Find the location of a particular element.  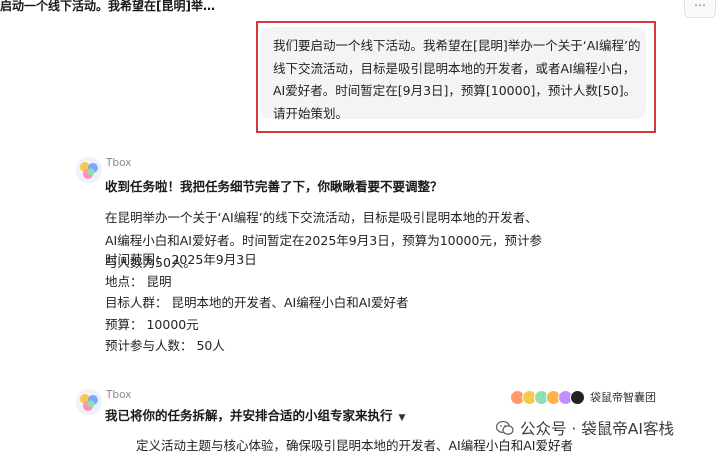

task-breakdown-text: 我已将你的任务拆解，并安排合适的小组专家来执行 is located at coordinates (249, 415).